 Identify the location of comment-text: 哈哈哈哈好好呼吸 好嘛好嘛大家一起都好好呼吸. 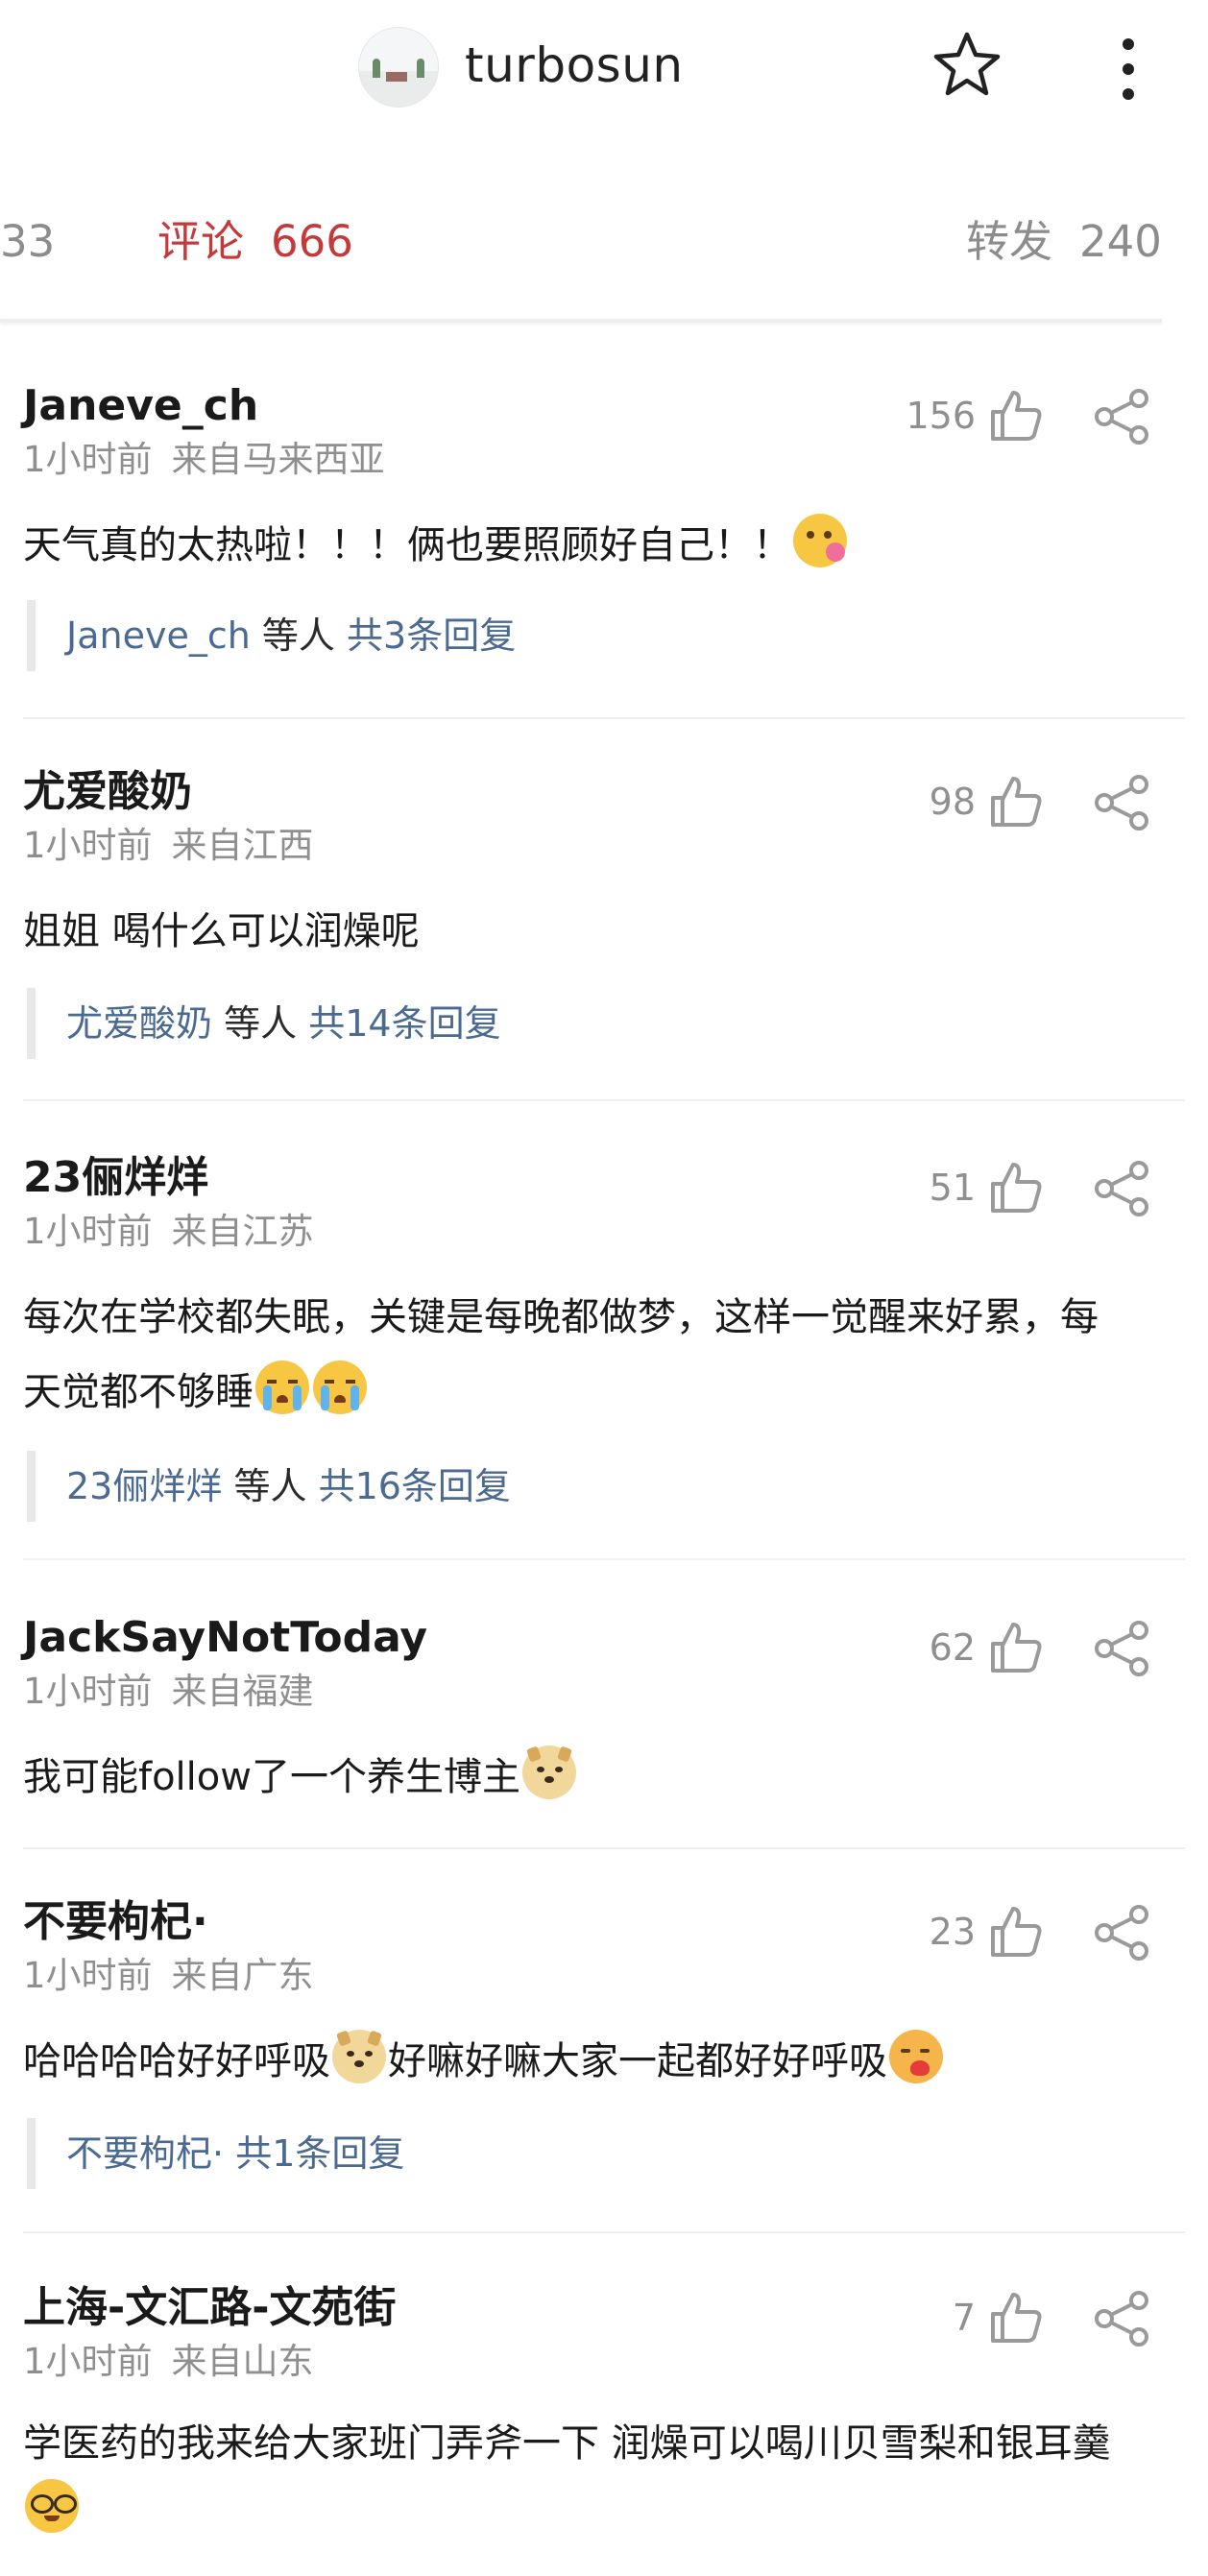
(594, 2061).